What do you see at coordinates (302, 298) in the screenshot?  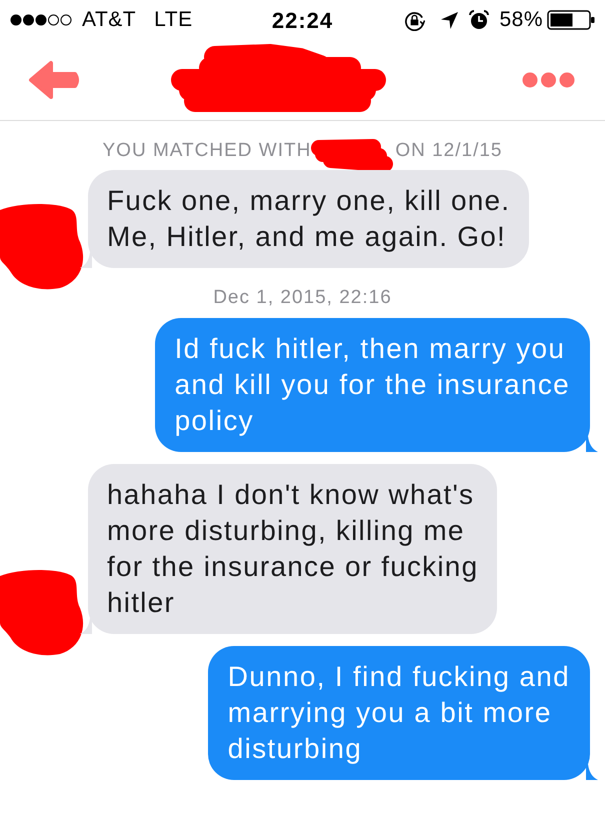 I see `message-timestamp: Dec 1, 2015, 22:16` at bounding box center [302, 298].